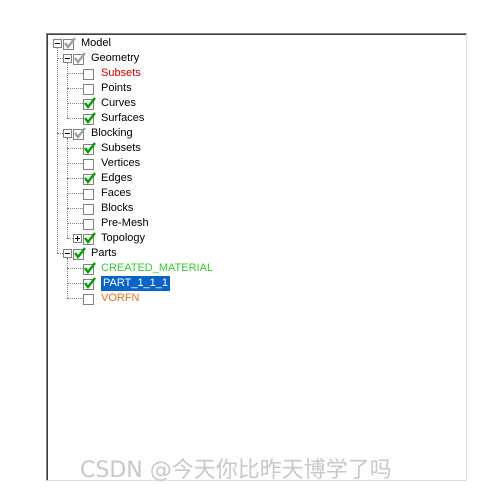 This screenshot has height=489, width=502. I want to click on tree-item-label: Blocking, so click(112, 133).